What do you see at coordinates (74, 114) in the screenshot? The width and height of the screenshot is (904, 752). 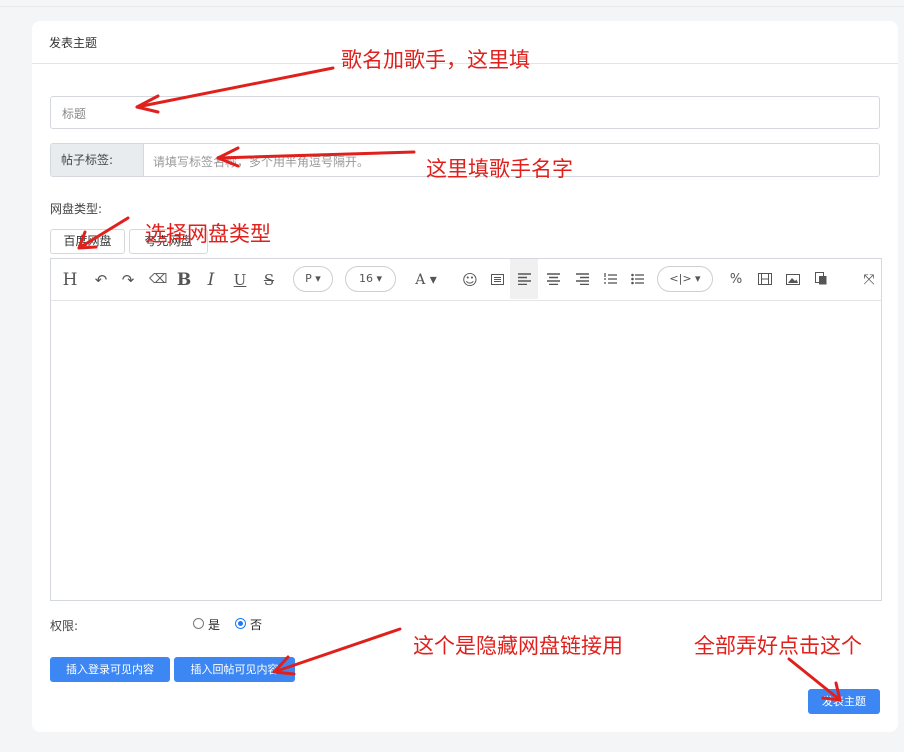 I see `title-placeholder: 标题` at bounding box center [74, 114].